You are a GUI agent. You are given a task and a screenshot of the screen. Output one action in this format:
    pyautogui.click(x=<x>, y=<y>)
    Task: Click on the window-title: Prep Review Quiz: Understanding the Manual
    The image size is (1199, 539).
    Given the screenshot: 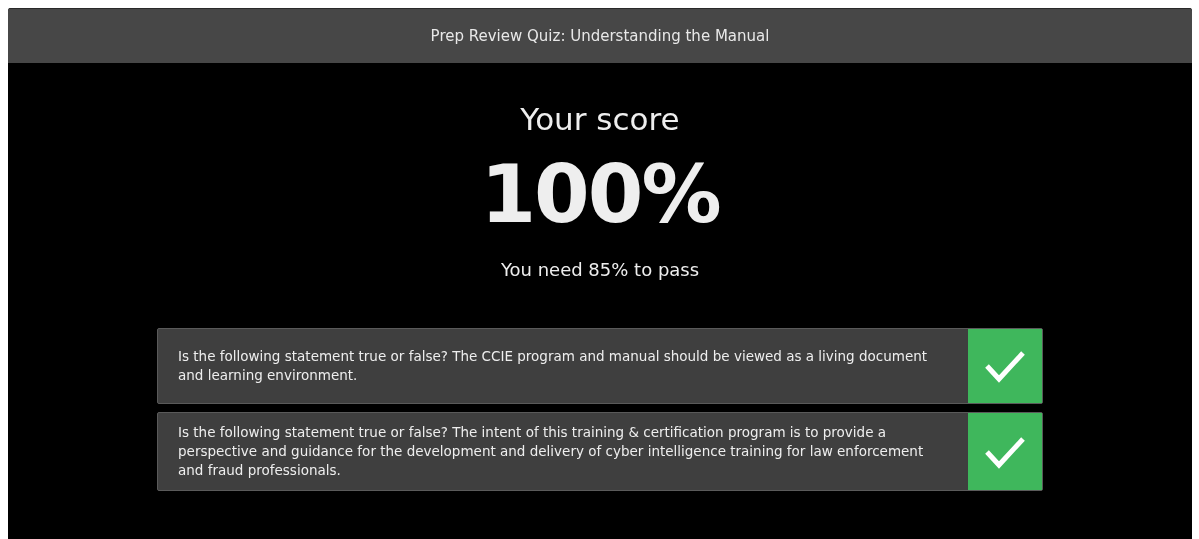 What is the action you would take?
    pyautogui.click(x=600, y=36)
    